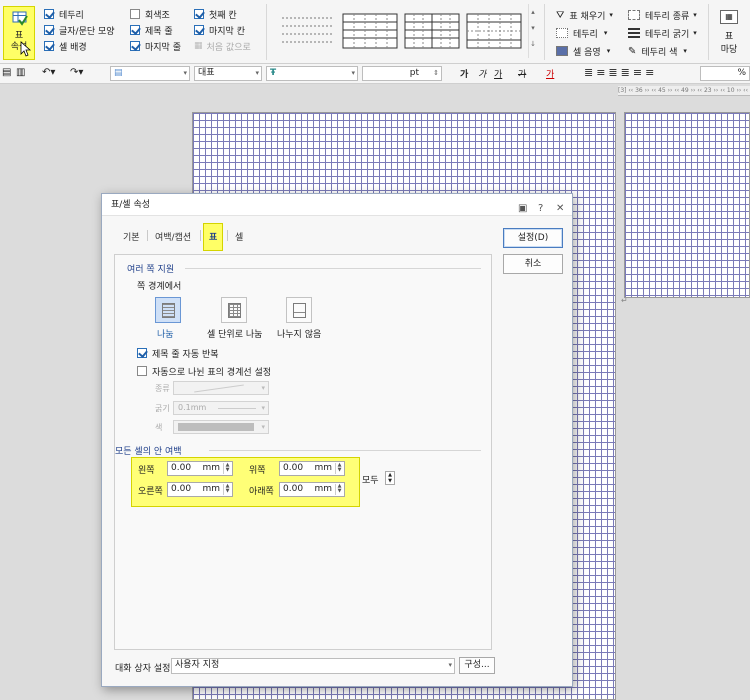  I want to click on check-char-para: 글자/문단 모양, so click(79, 30).